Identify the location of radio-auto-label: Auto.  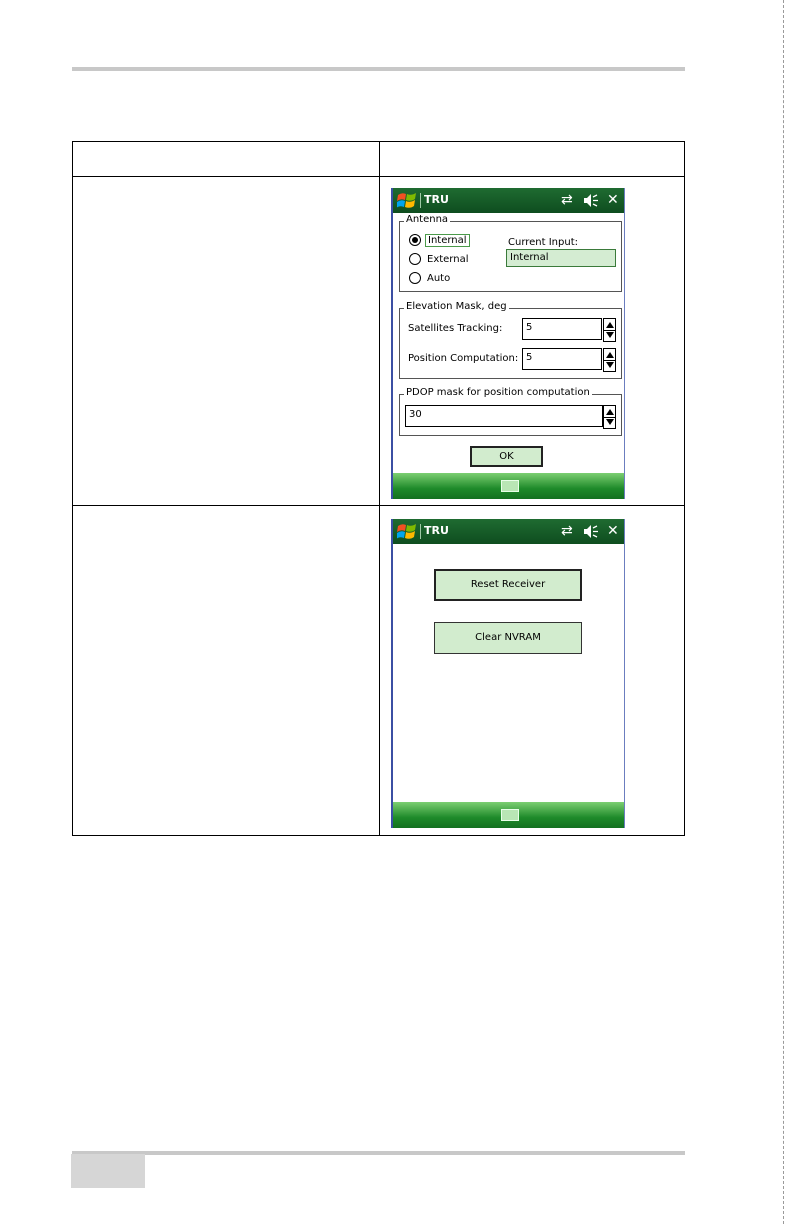
(438, 278).